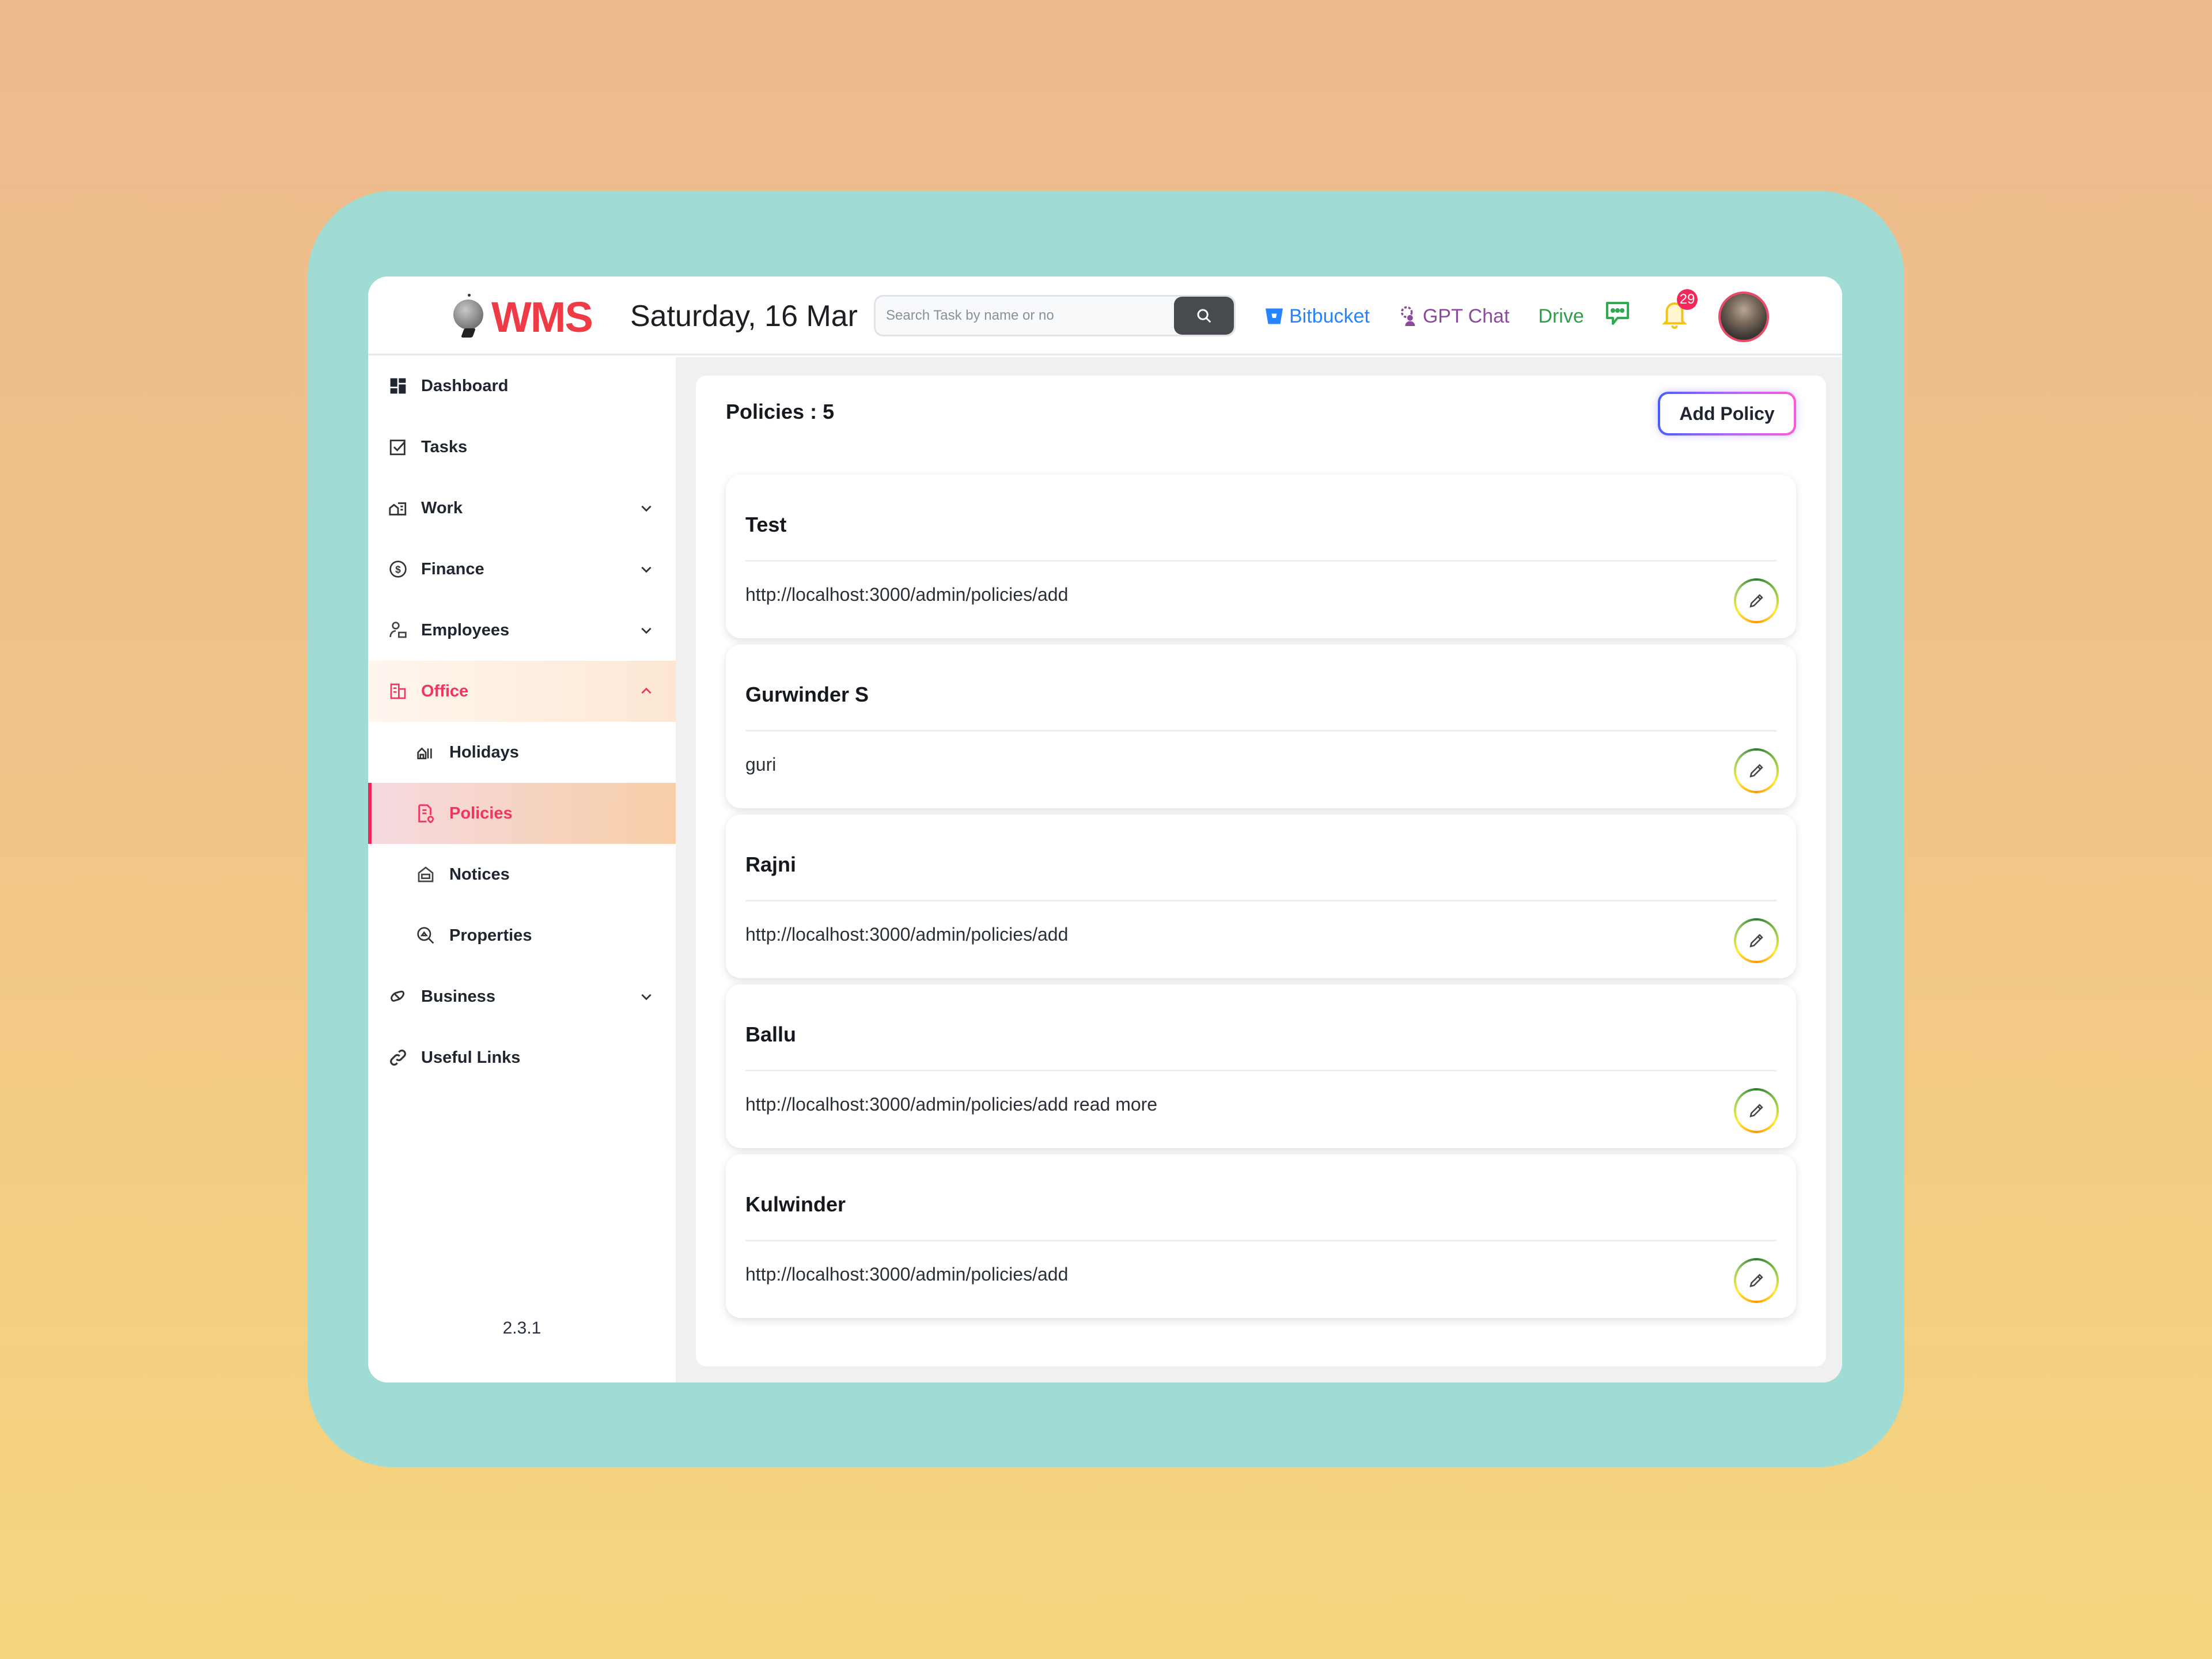 The width and height of the screenshot is (2212, 1659). I want to click on sidebar-item-label: Employees, so click(465, 629).